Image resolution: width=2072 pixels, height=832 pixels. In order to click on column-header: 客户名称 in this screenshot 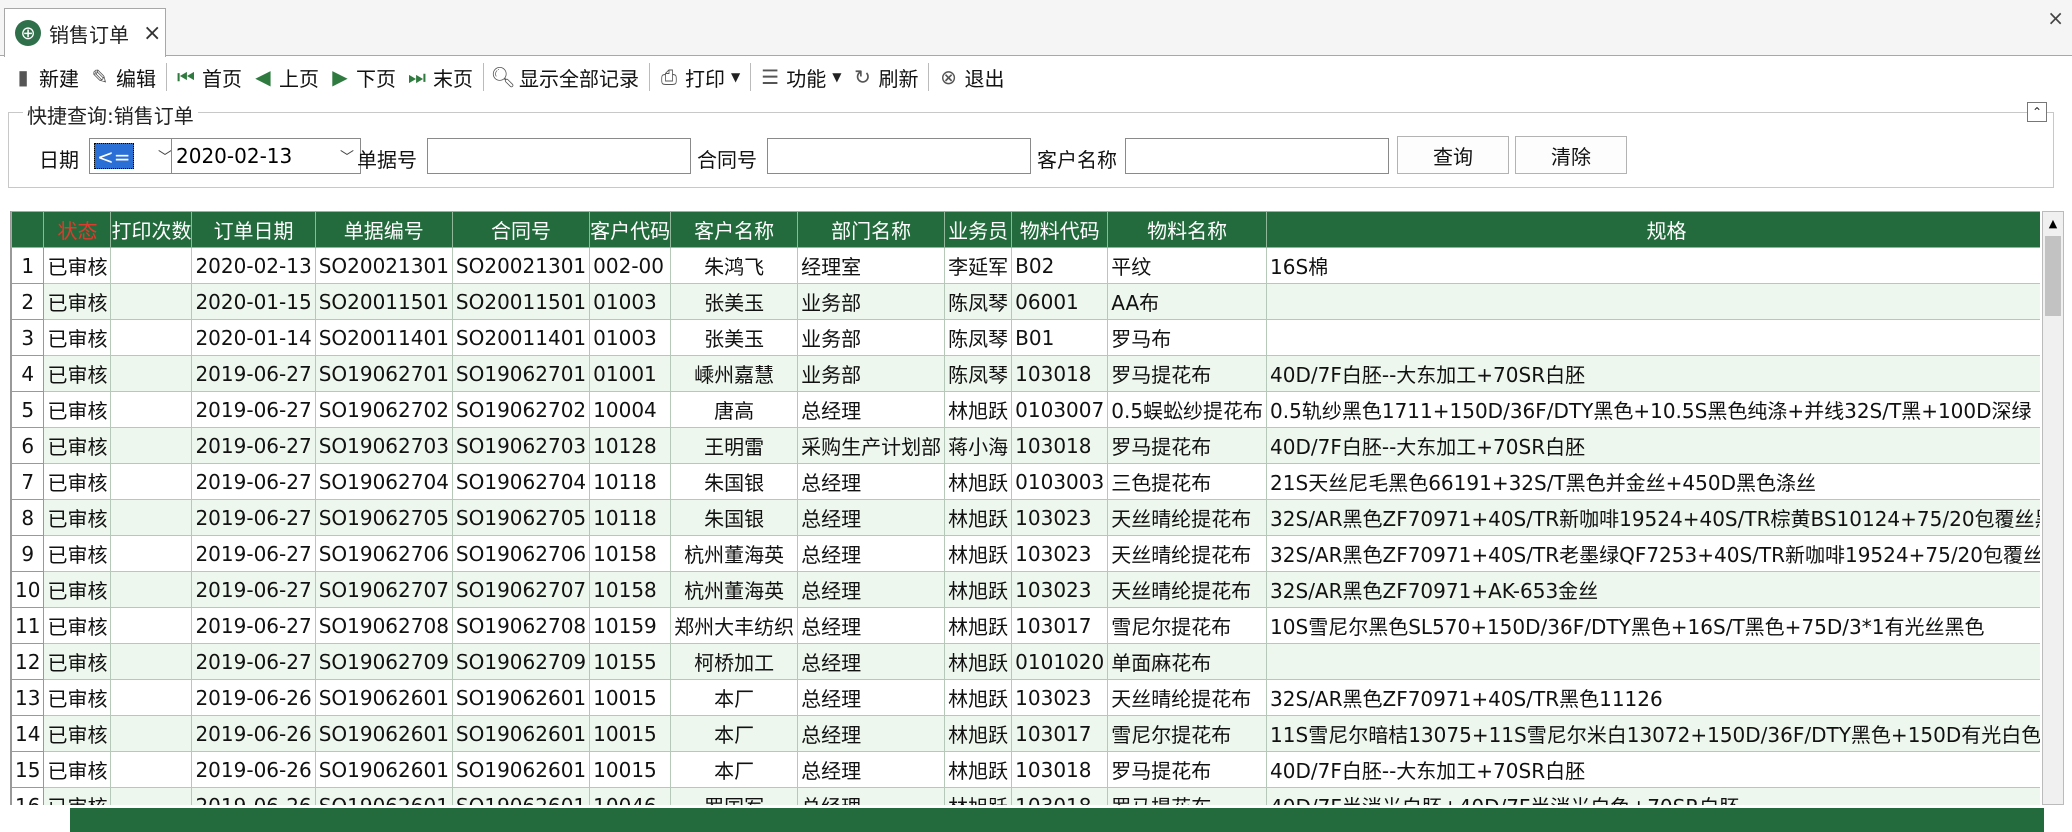, I will do `click(734, 229)`.